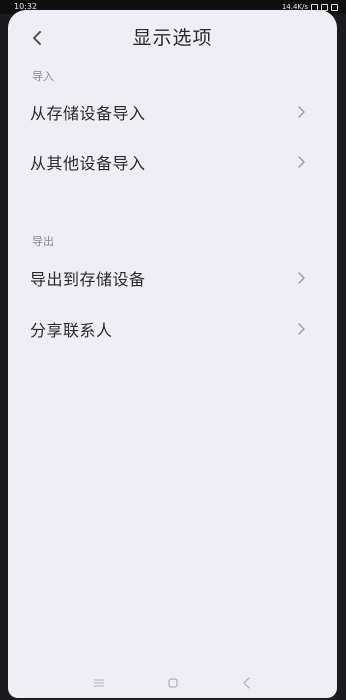 The width and height of the screenshot is (346, 700). I want to click on section-label-import: 导入, so click(43, 76).